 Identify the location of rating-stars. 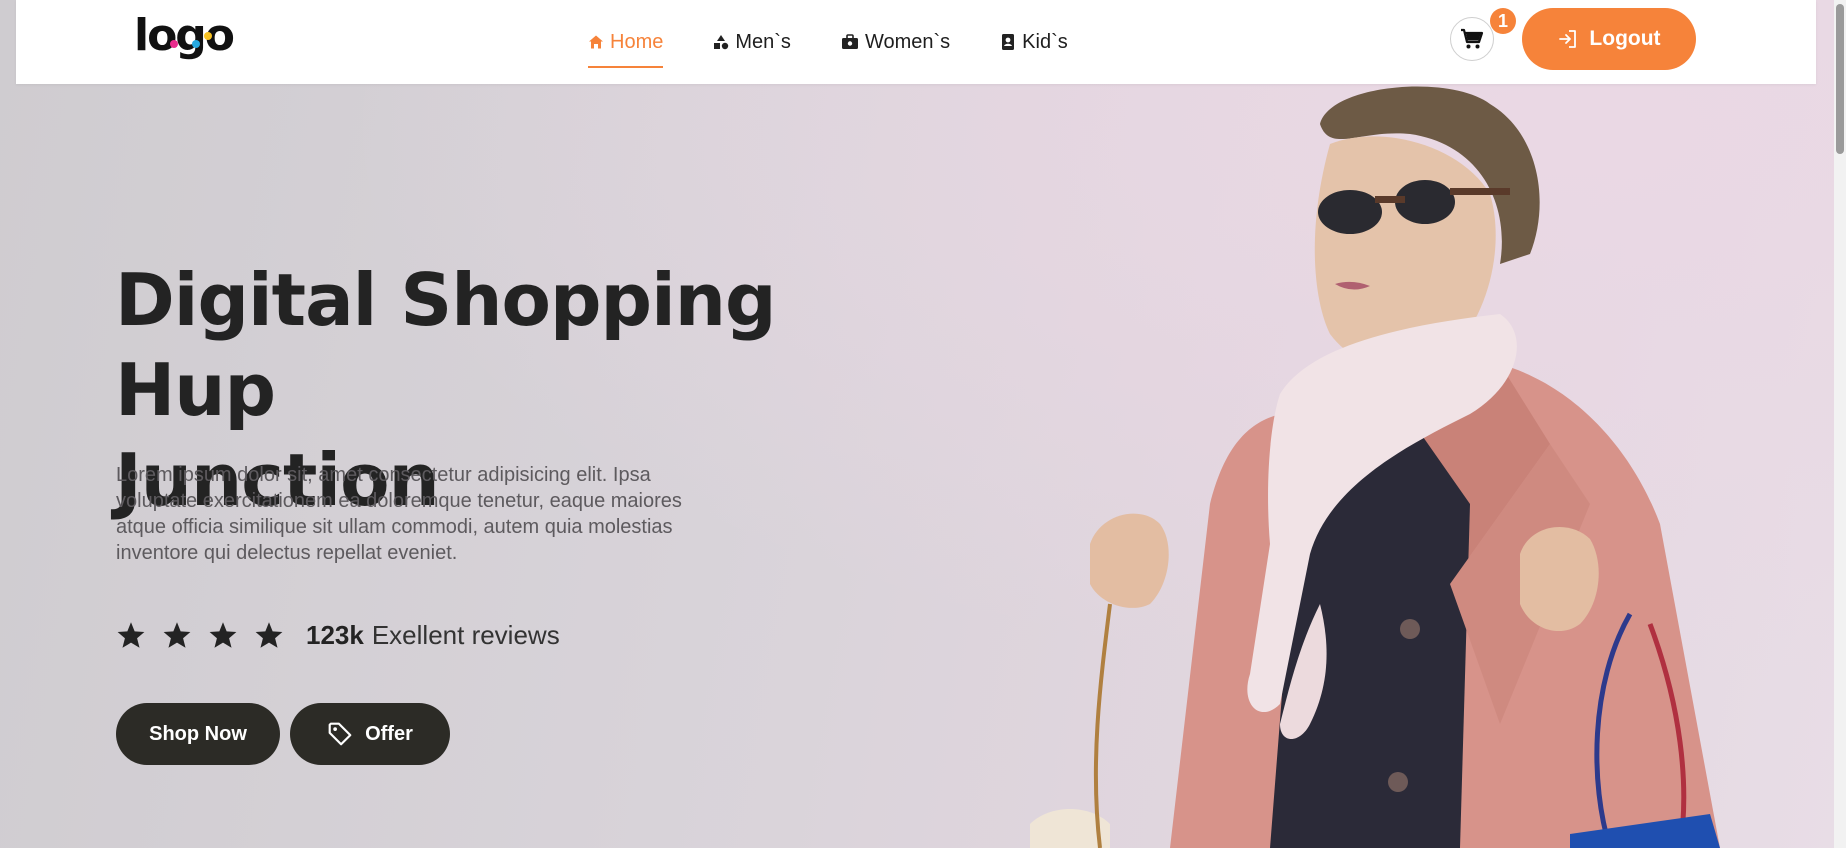
(200, 635).